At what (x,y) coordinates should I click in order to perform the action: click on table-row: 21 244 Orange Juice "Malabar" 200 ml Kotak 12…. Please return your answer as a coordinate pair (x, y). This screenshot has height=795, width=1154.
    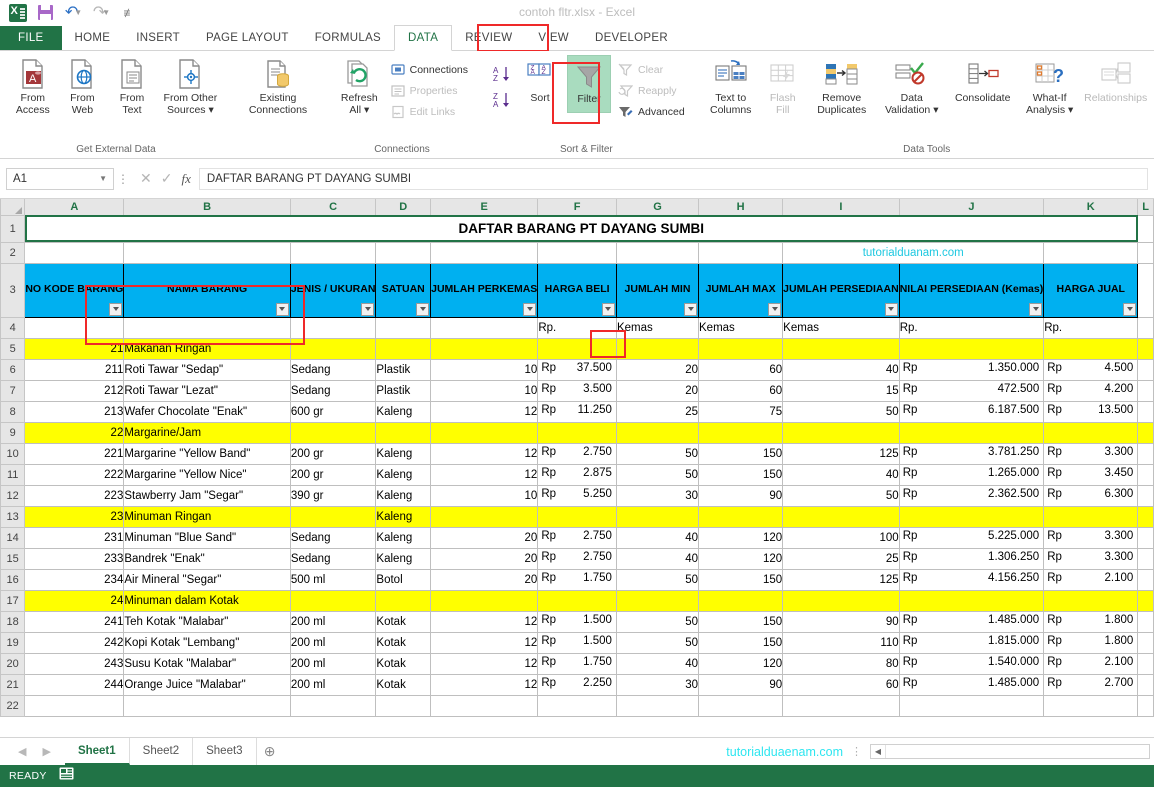
    Looking at the image, I should click on (577, 684).